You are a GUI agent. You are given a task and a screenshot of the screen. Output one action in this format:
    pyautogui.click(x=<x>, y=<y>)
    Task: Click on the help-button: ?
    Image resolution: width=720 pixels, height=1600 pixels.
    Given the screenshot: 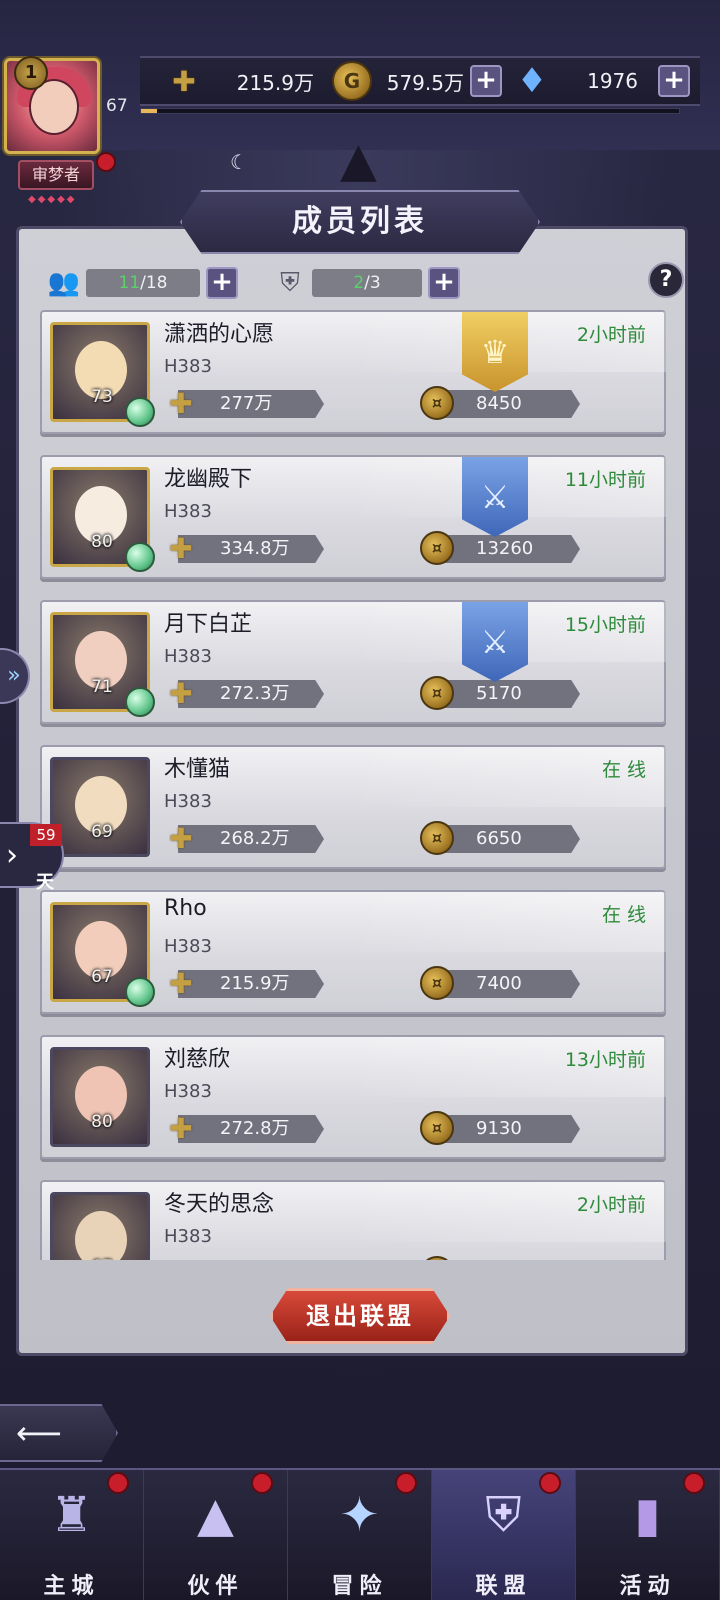 What is the action you would take?
    pyautogui.click(x=666, y=280)
    